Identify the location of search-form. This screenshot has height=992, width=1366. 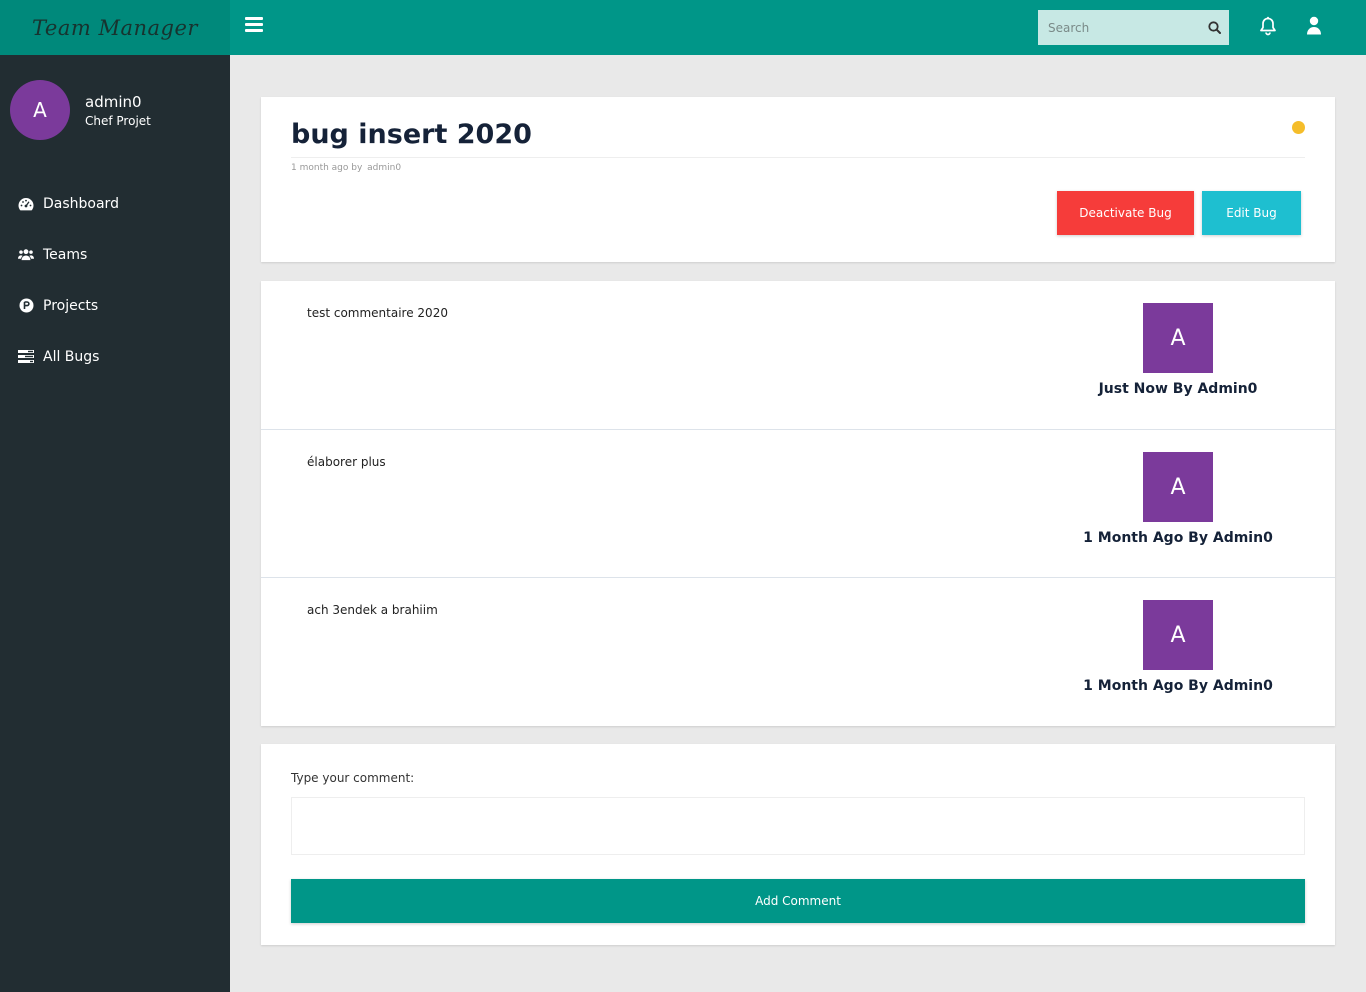
(1133, 27).